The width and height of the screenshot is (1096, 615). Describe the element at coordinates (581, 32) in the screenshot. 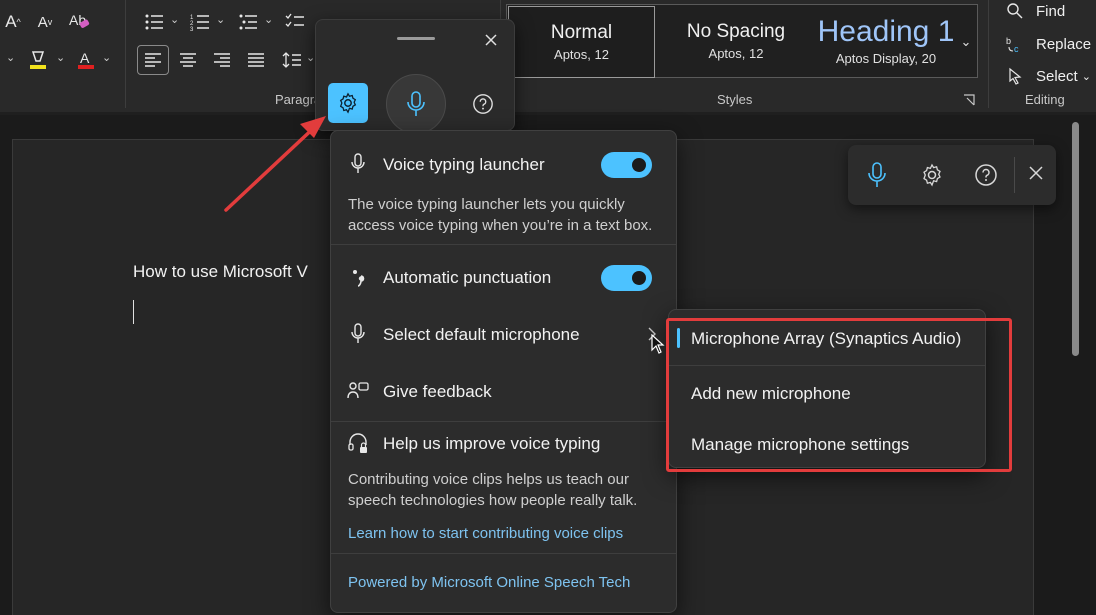

I see `style-normal-name: Normal` at that location.